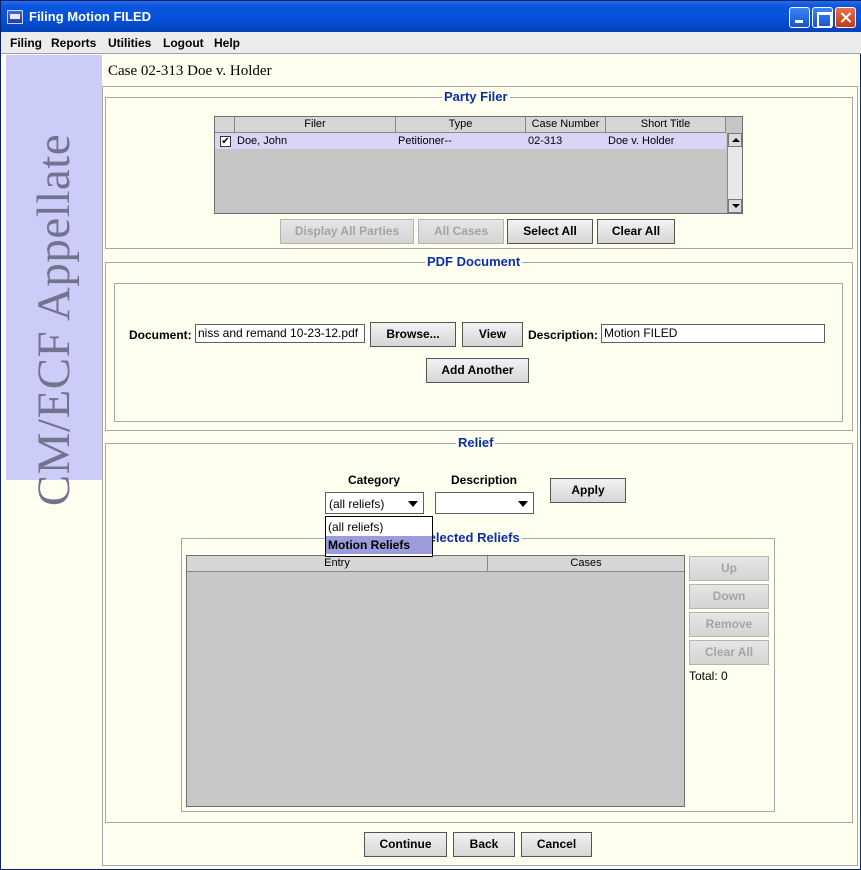  Describe the element at coordinates (470, 537) in the screenshot. I see `selected-reliefs-title: Selected Reliefs` at that location.